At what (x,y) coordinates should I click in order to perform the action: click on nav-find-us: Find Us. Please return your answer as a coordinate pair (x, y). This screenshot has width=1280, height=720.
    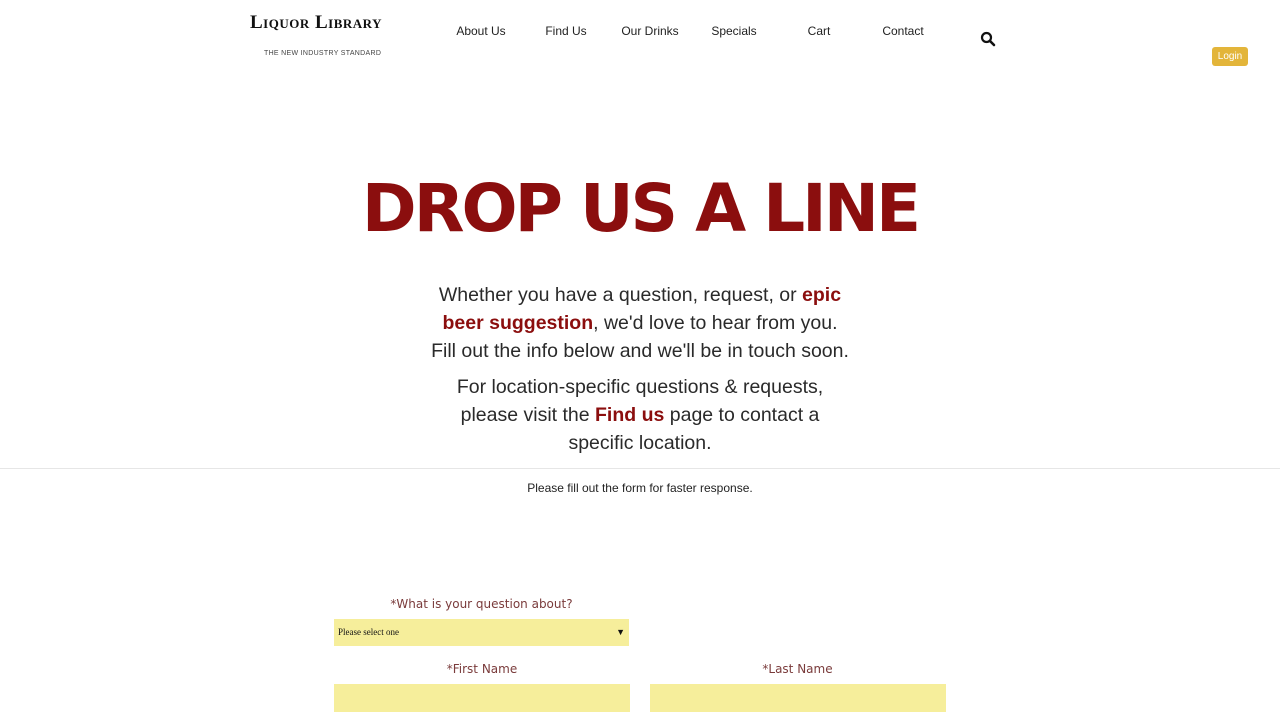
    Looking at the image, I should click on (565, 31).